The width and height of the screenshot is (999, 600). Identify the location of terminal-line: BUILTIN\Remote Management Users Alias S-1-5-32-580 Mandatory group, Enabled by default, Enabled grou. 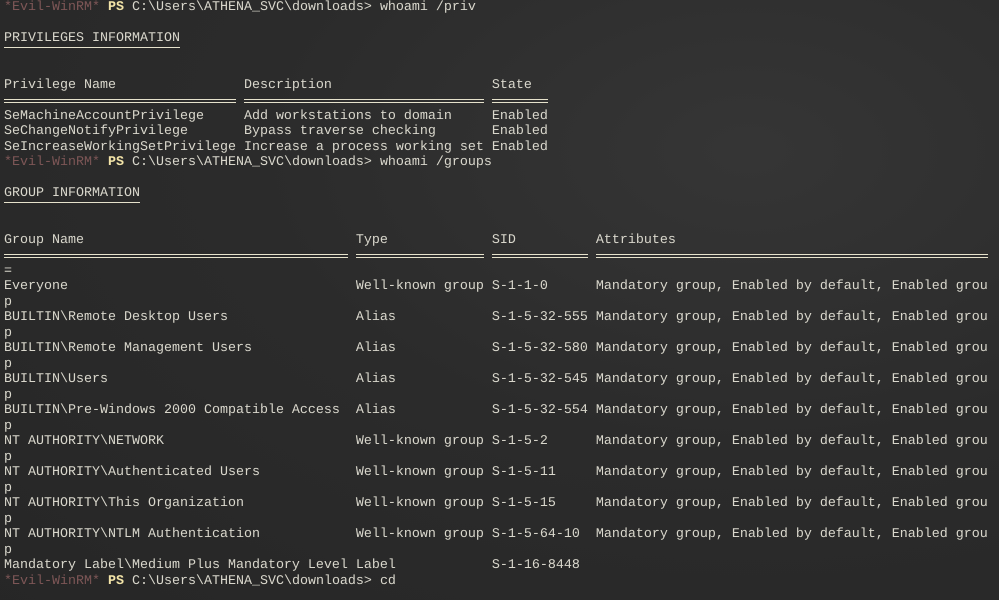
(496, 348).